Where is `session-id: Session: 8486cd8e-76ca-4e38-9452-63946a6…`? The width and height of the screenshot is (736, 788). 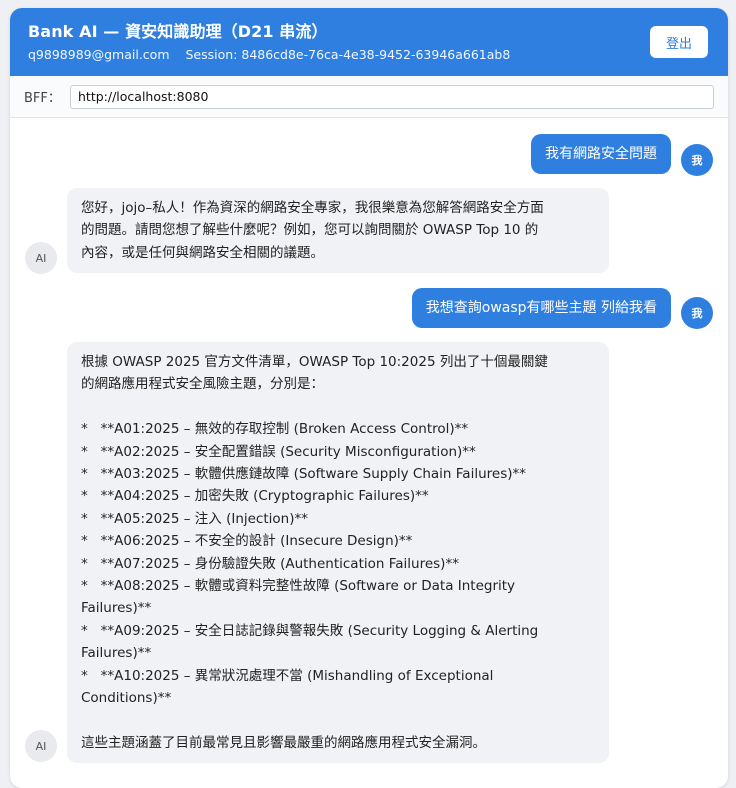 session-id: Session: 8486cd8e-76ca-4e38-9452-63946a6… is located at coordinates (348, 54).